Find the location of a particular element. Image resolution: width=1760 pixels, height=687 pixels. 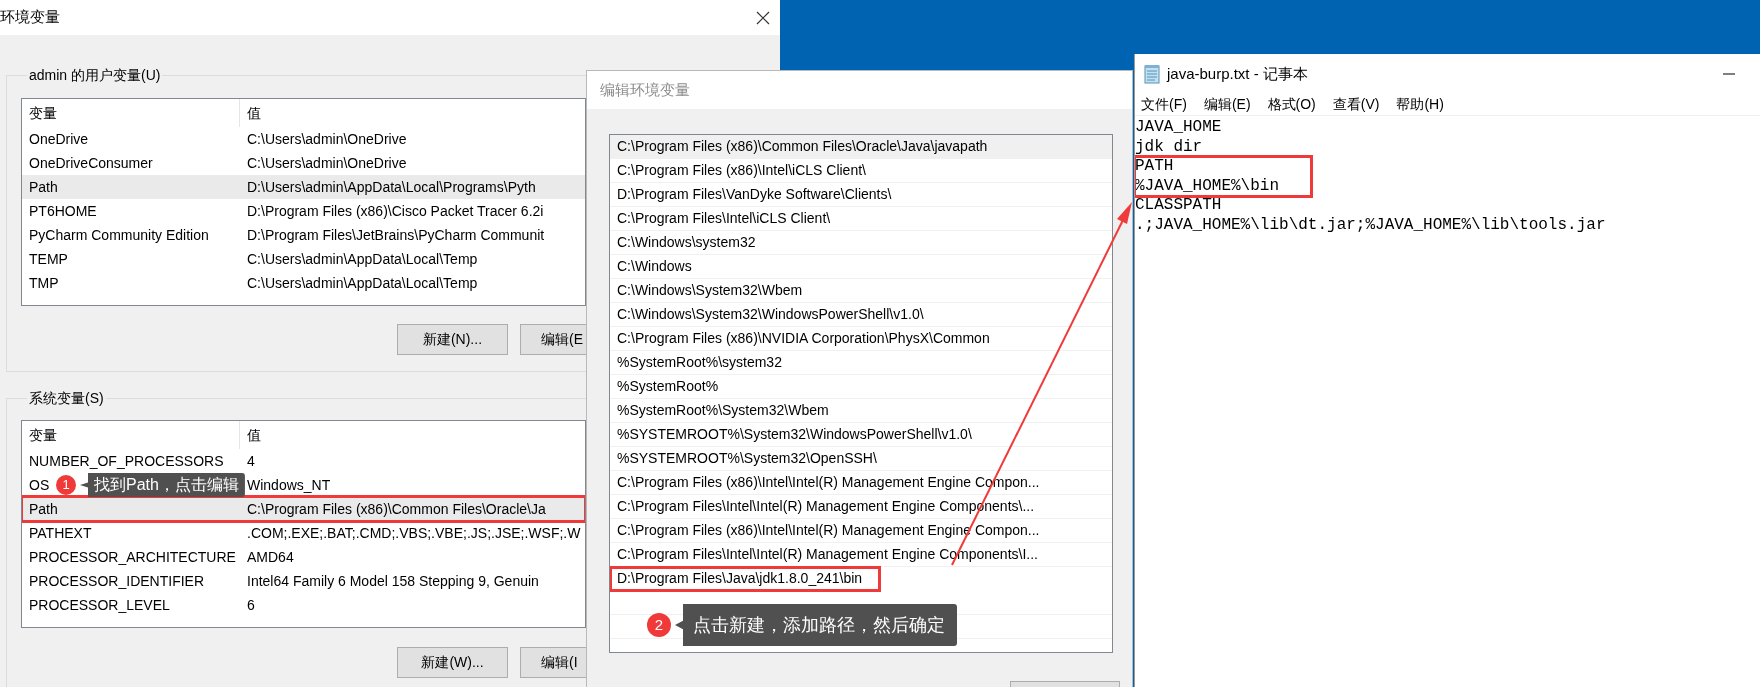

dialog-button: 编辑(E is located at coordinates (553, 339).